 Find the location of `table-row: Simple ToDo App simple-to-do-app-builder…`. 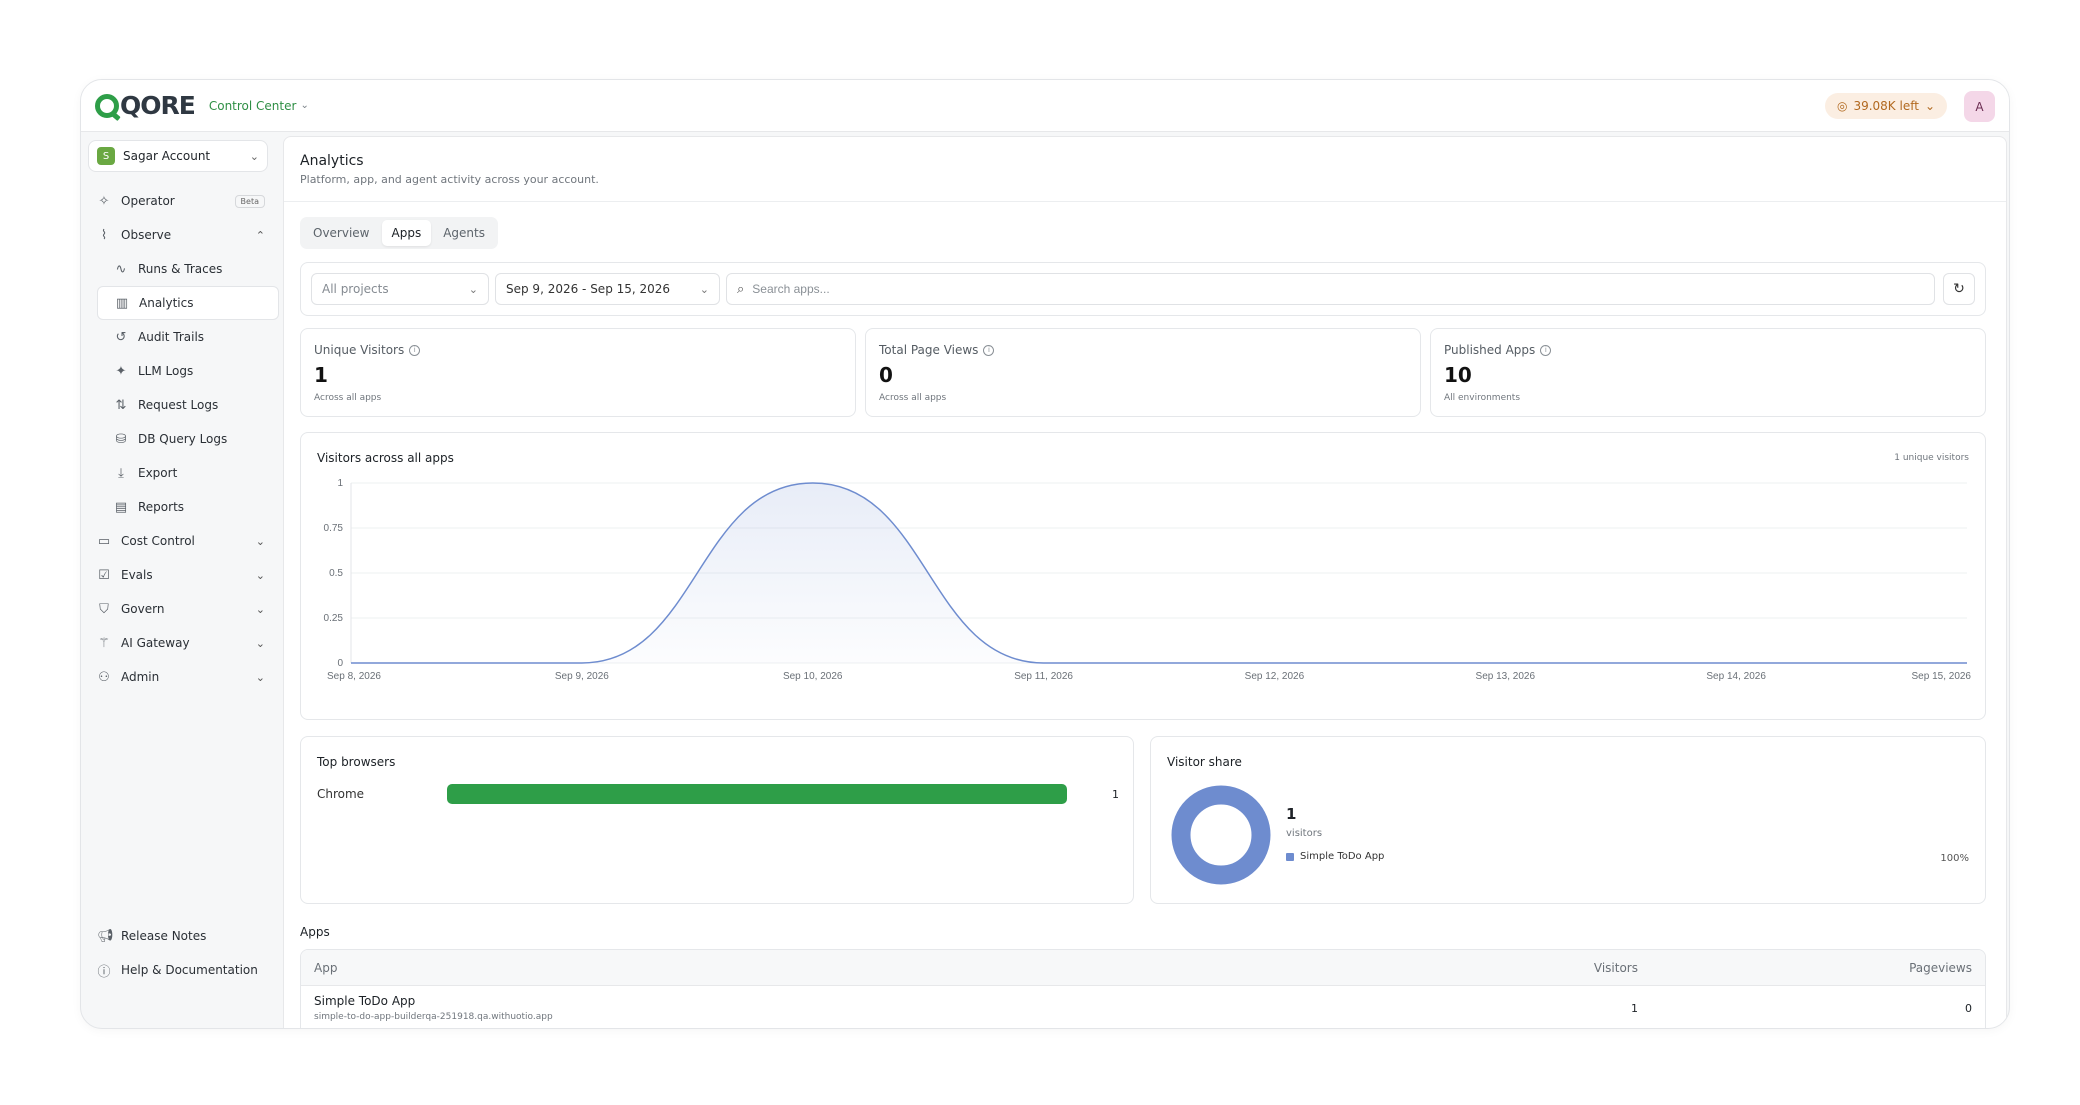

table-row: Simple ToDo App simple-to-do-app-builder… is located at coordinates (1143, 1007).